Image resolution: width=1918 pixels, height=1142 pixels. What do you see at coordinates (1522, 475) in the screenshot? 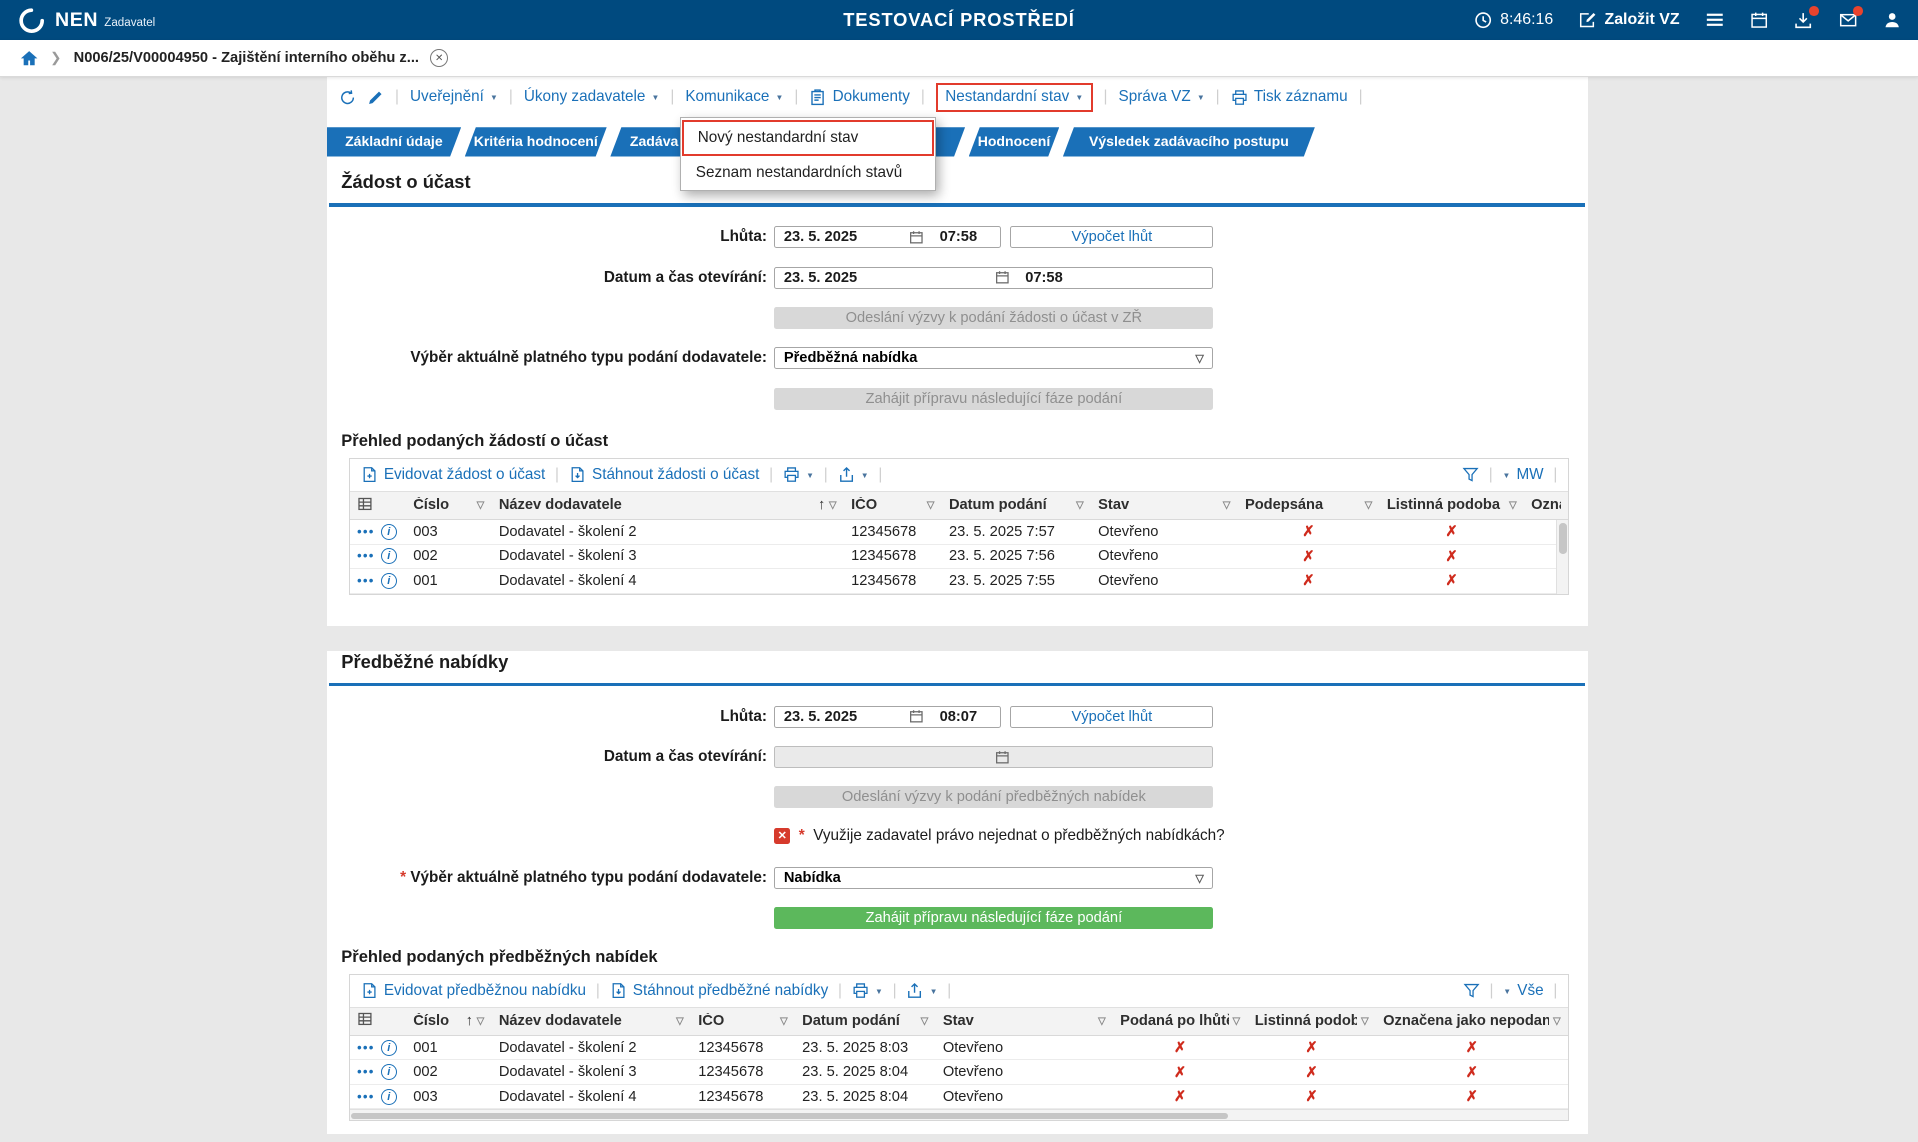
I see `view-selector: MW` at bounding box center [1522, 475].